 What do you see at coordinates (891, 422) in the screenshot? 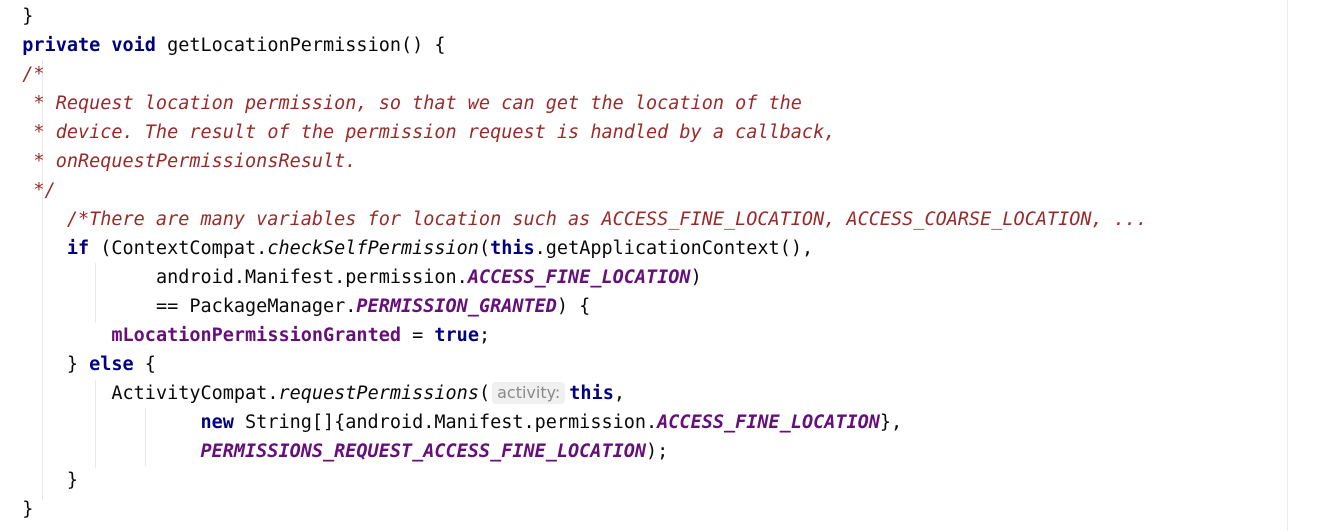
I see `code-text: },` at bounding box center [891, 422].